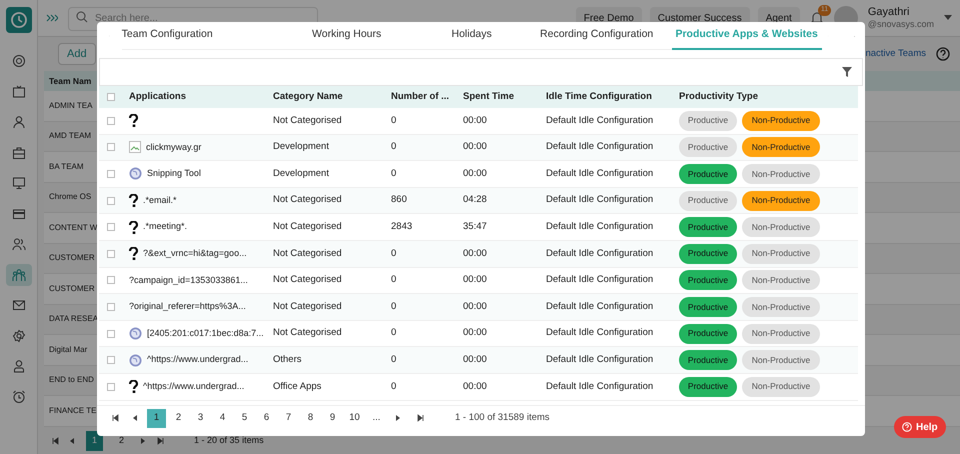  I want to click on page-summary: 1 - 100 of 31589 items, so click(502, 417).